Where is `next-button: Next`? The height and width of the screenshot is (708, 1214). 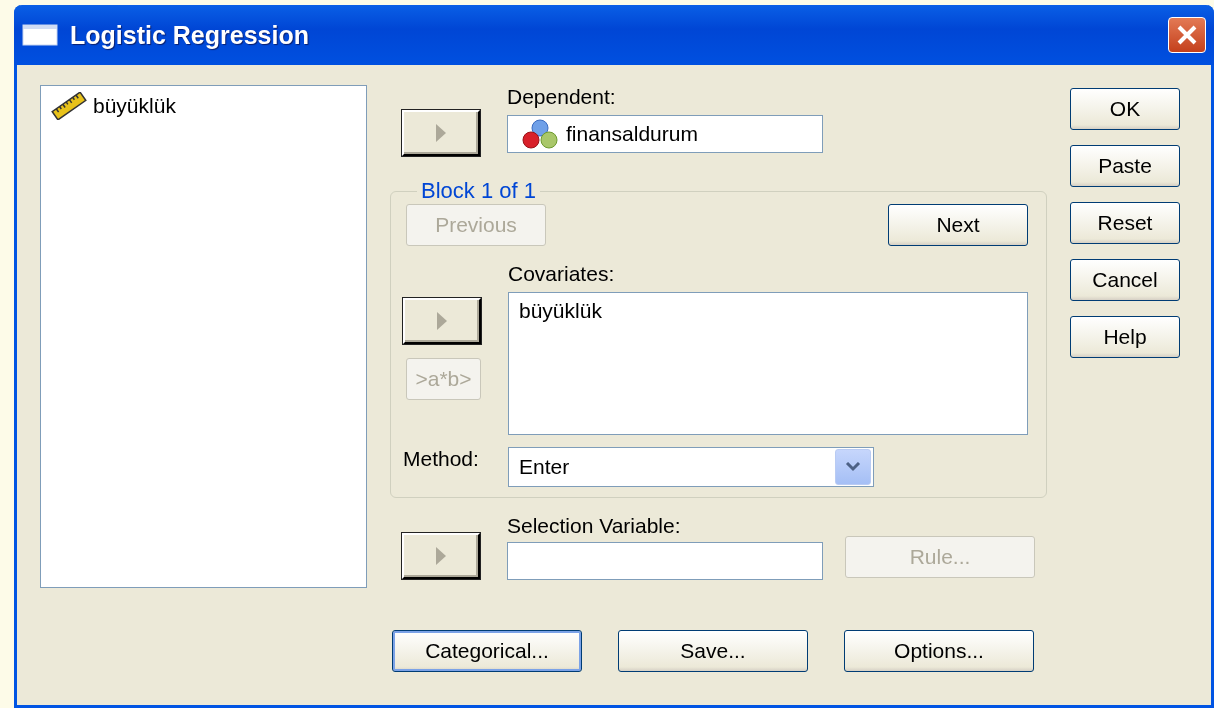 next-button: Next is located at coordinates (958, 225).